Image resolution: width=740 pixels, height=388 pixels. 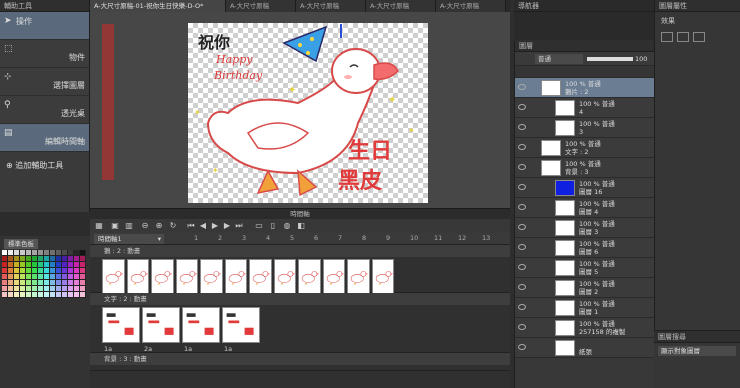 I want to click on track-name: 文字 : 2 : 動畫, so click(x=125, y=299).